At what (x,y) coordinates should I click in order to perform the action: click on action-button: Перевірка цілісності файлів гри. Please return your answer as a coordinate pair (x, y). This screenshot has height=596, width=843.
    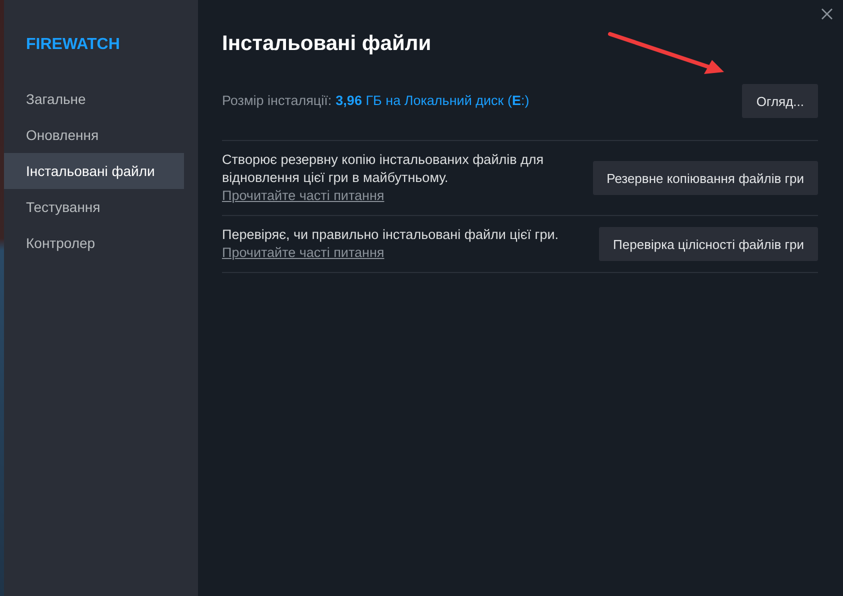
    Looking at the image, I should click on (708, 244).